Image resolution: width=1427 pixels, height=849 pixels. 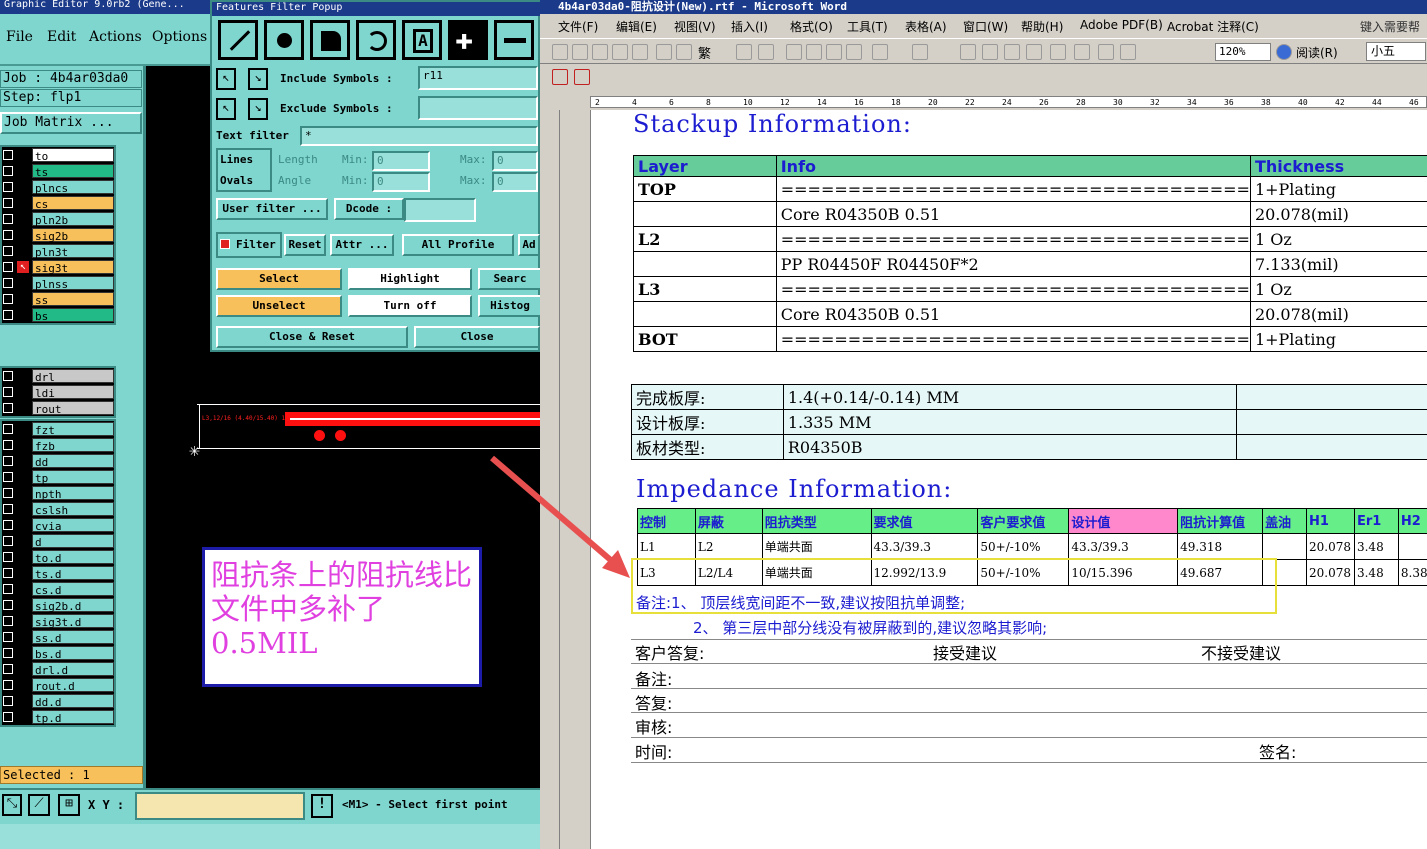 What do you see at coordinates (440, 210) in the screenshot?
I see `dcode-input` at bounding box center [440, 210].